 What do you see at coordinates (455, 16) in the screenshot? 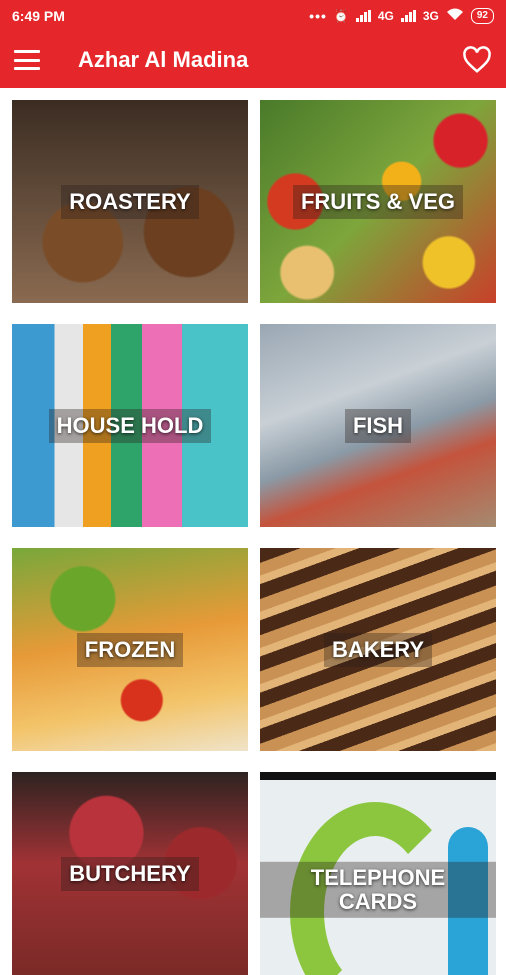
I see `wifi-icon` at bounding box center [455, 16].